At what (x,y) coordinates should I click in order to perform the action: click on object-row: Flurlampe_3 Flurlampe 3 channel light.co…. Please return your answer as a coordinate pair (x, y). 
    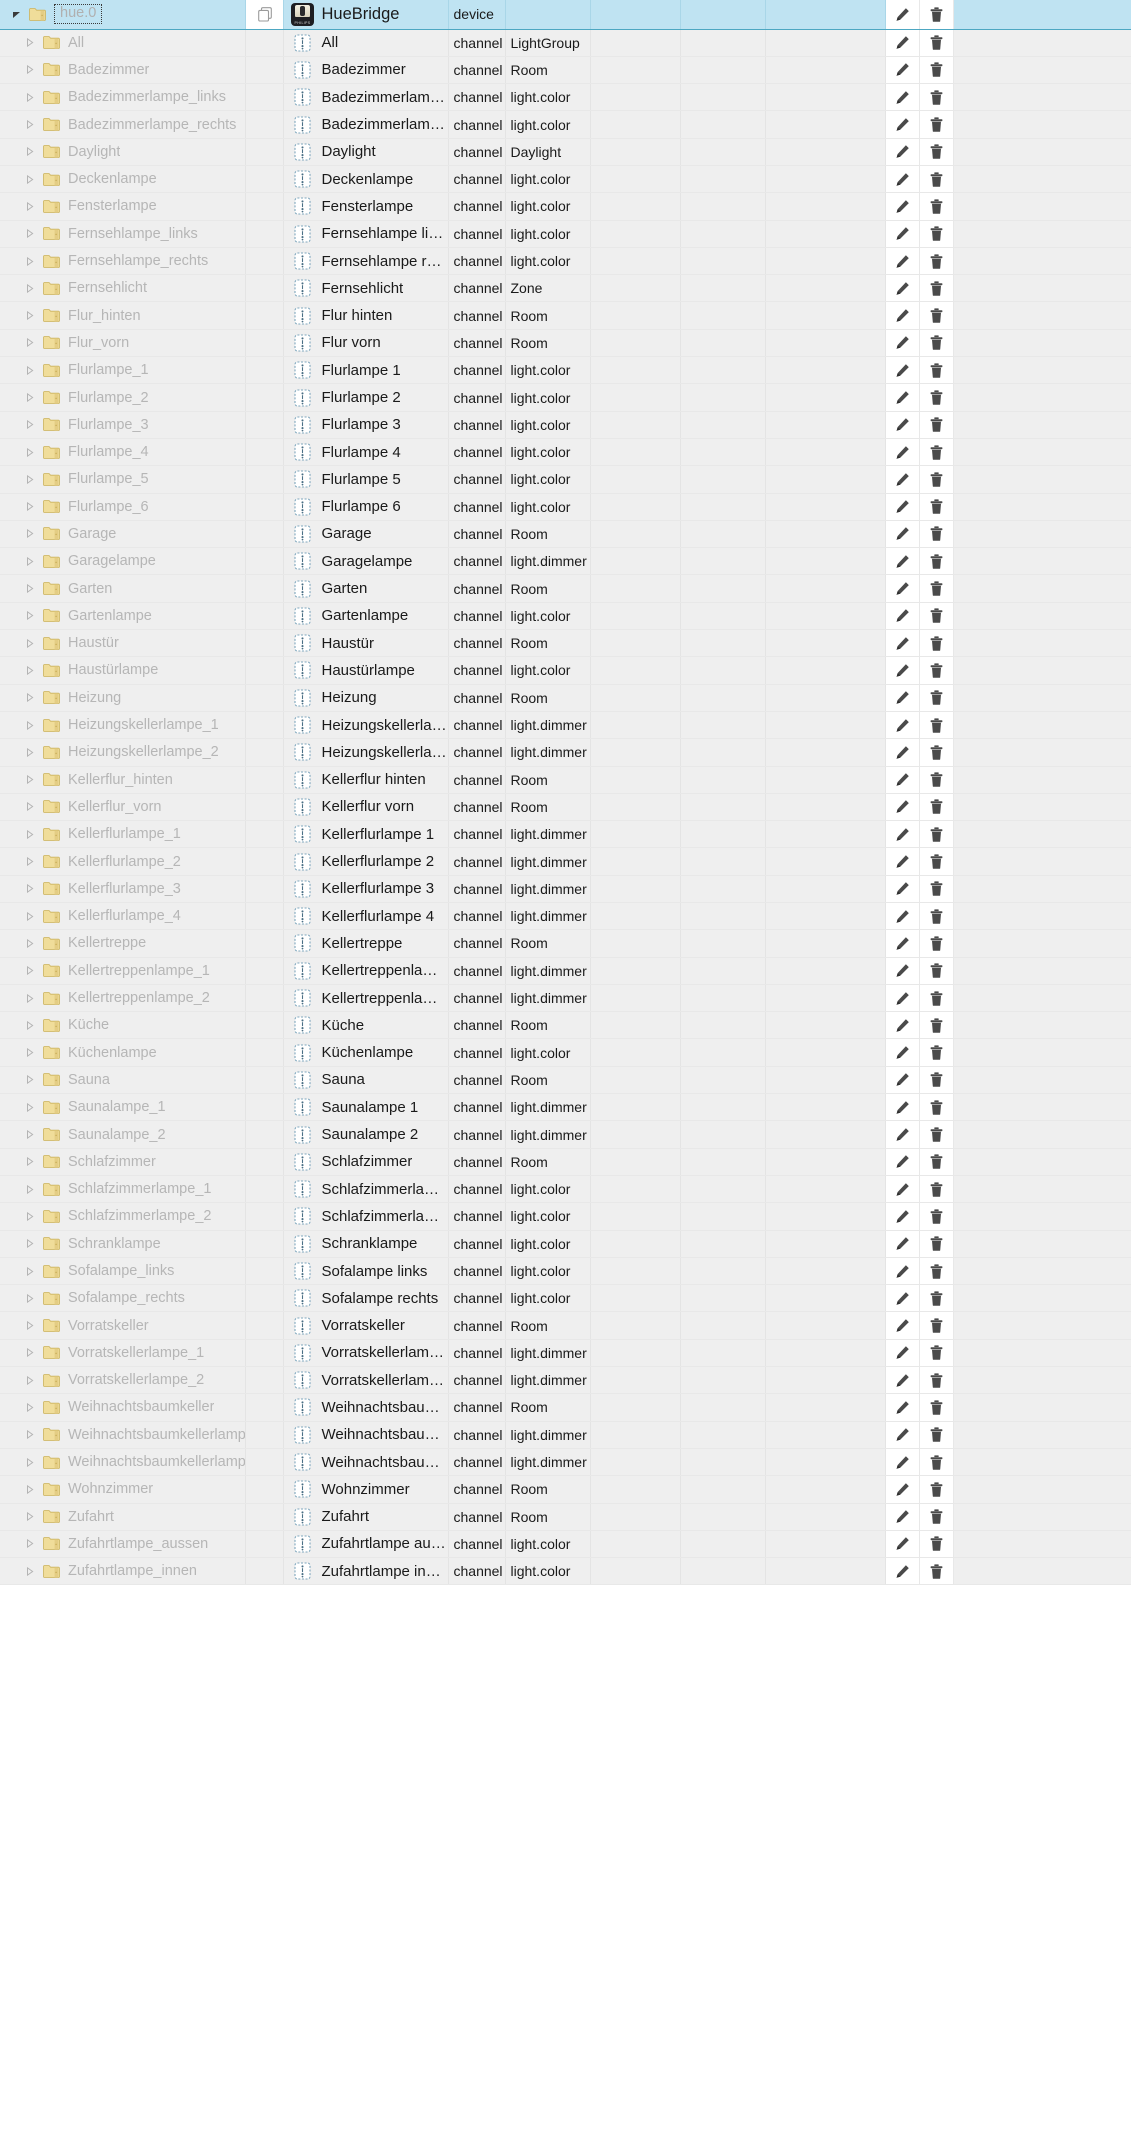
    Looking at the image, I should click on (565, 425).